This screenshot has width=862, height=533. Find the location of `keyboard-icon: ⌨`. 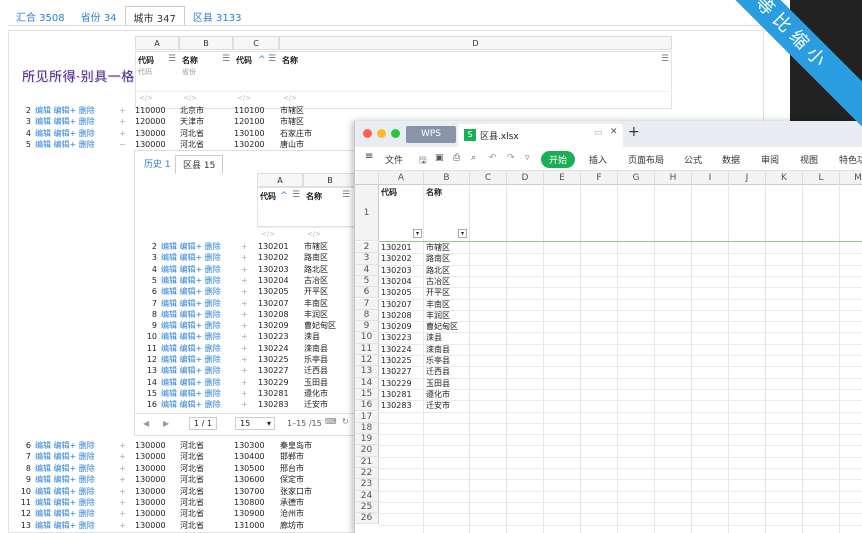

keyboard-icon: ⌨ is located at coordinates (331, 421).